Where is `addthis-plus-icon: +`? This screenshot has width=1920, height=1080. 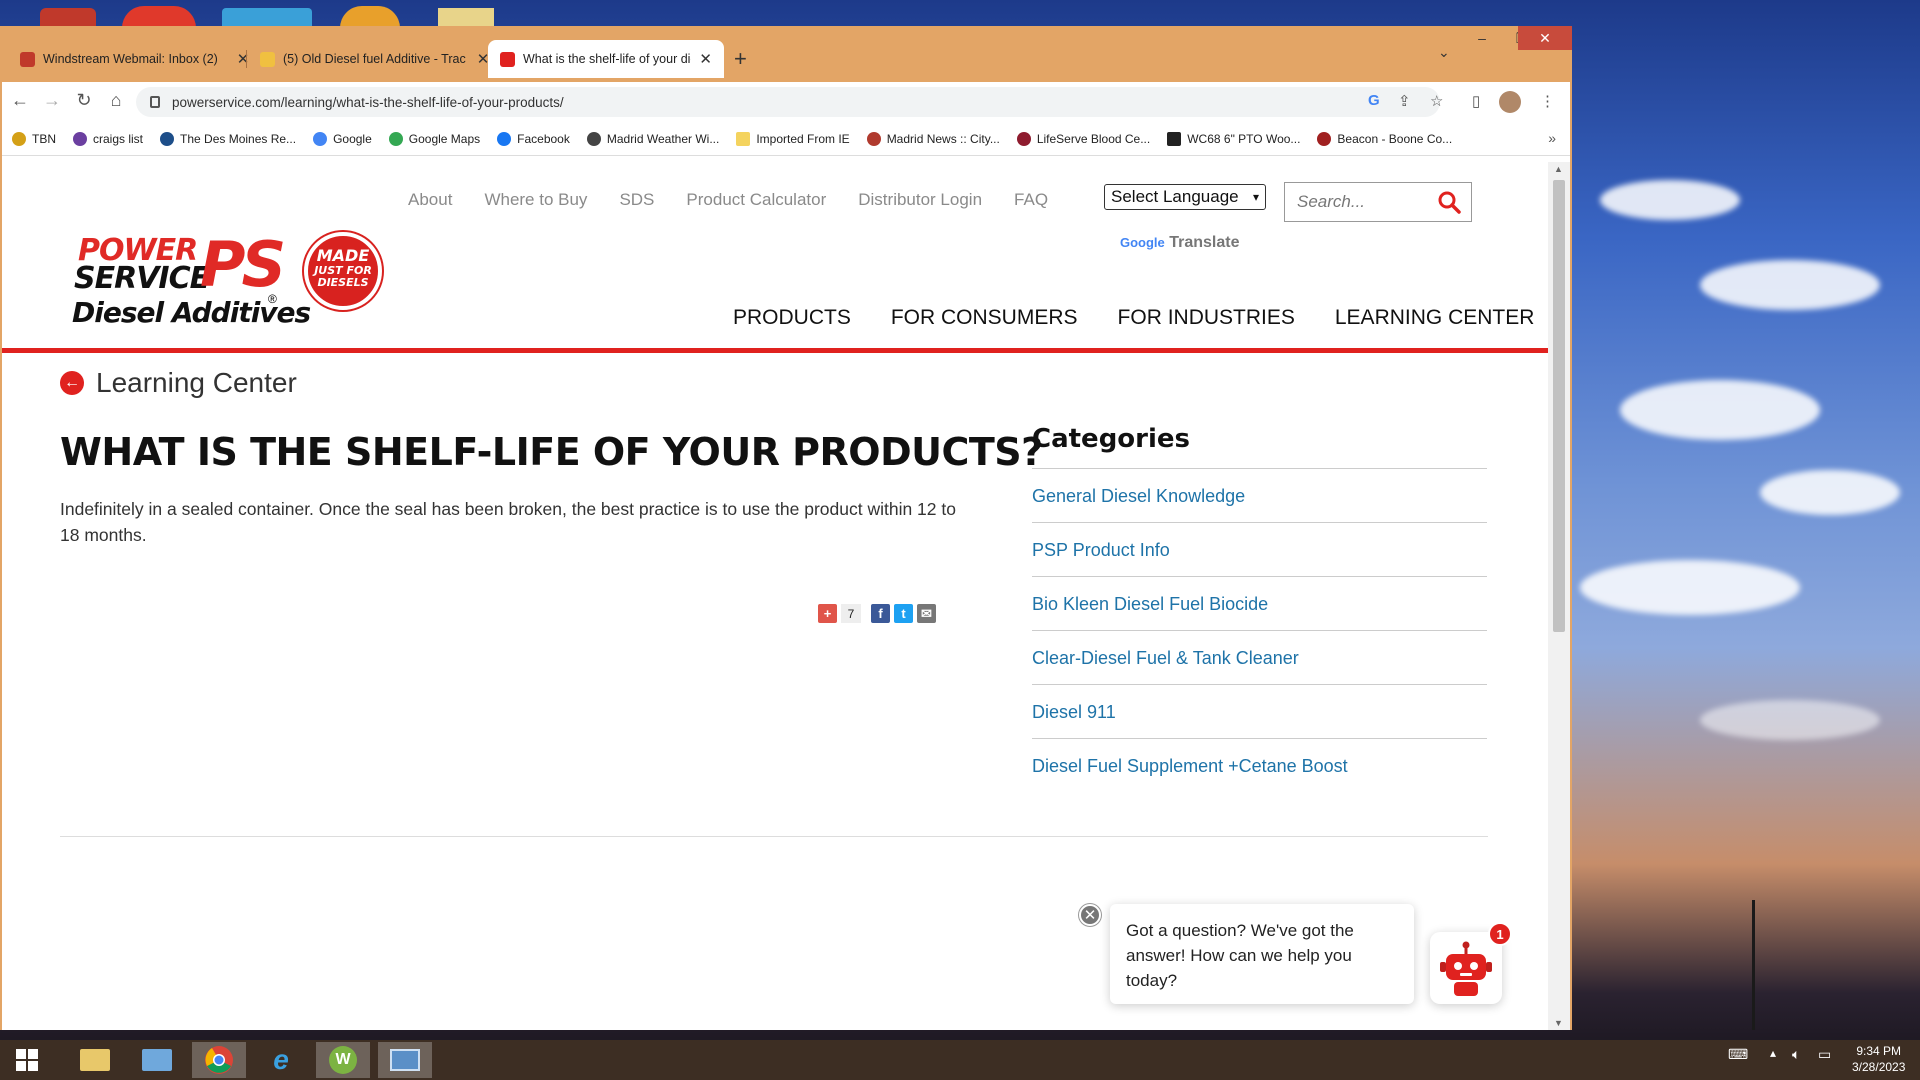
addthis-plus-icon: + is located at coordinates (827, 613).